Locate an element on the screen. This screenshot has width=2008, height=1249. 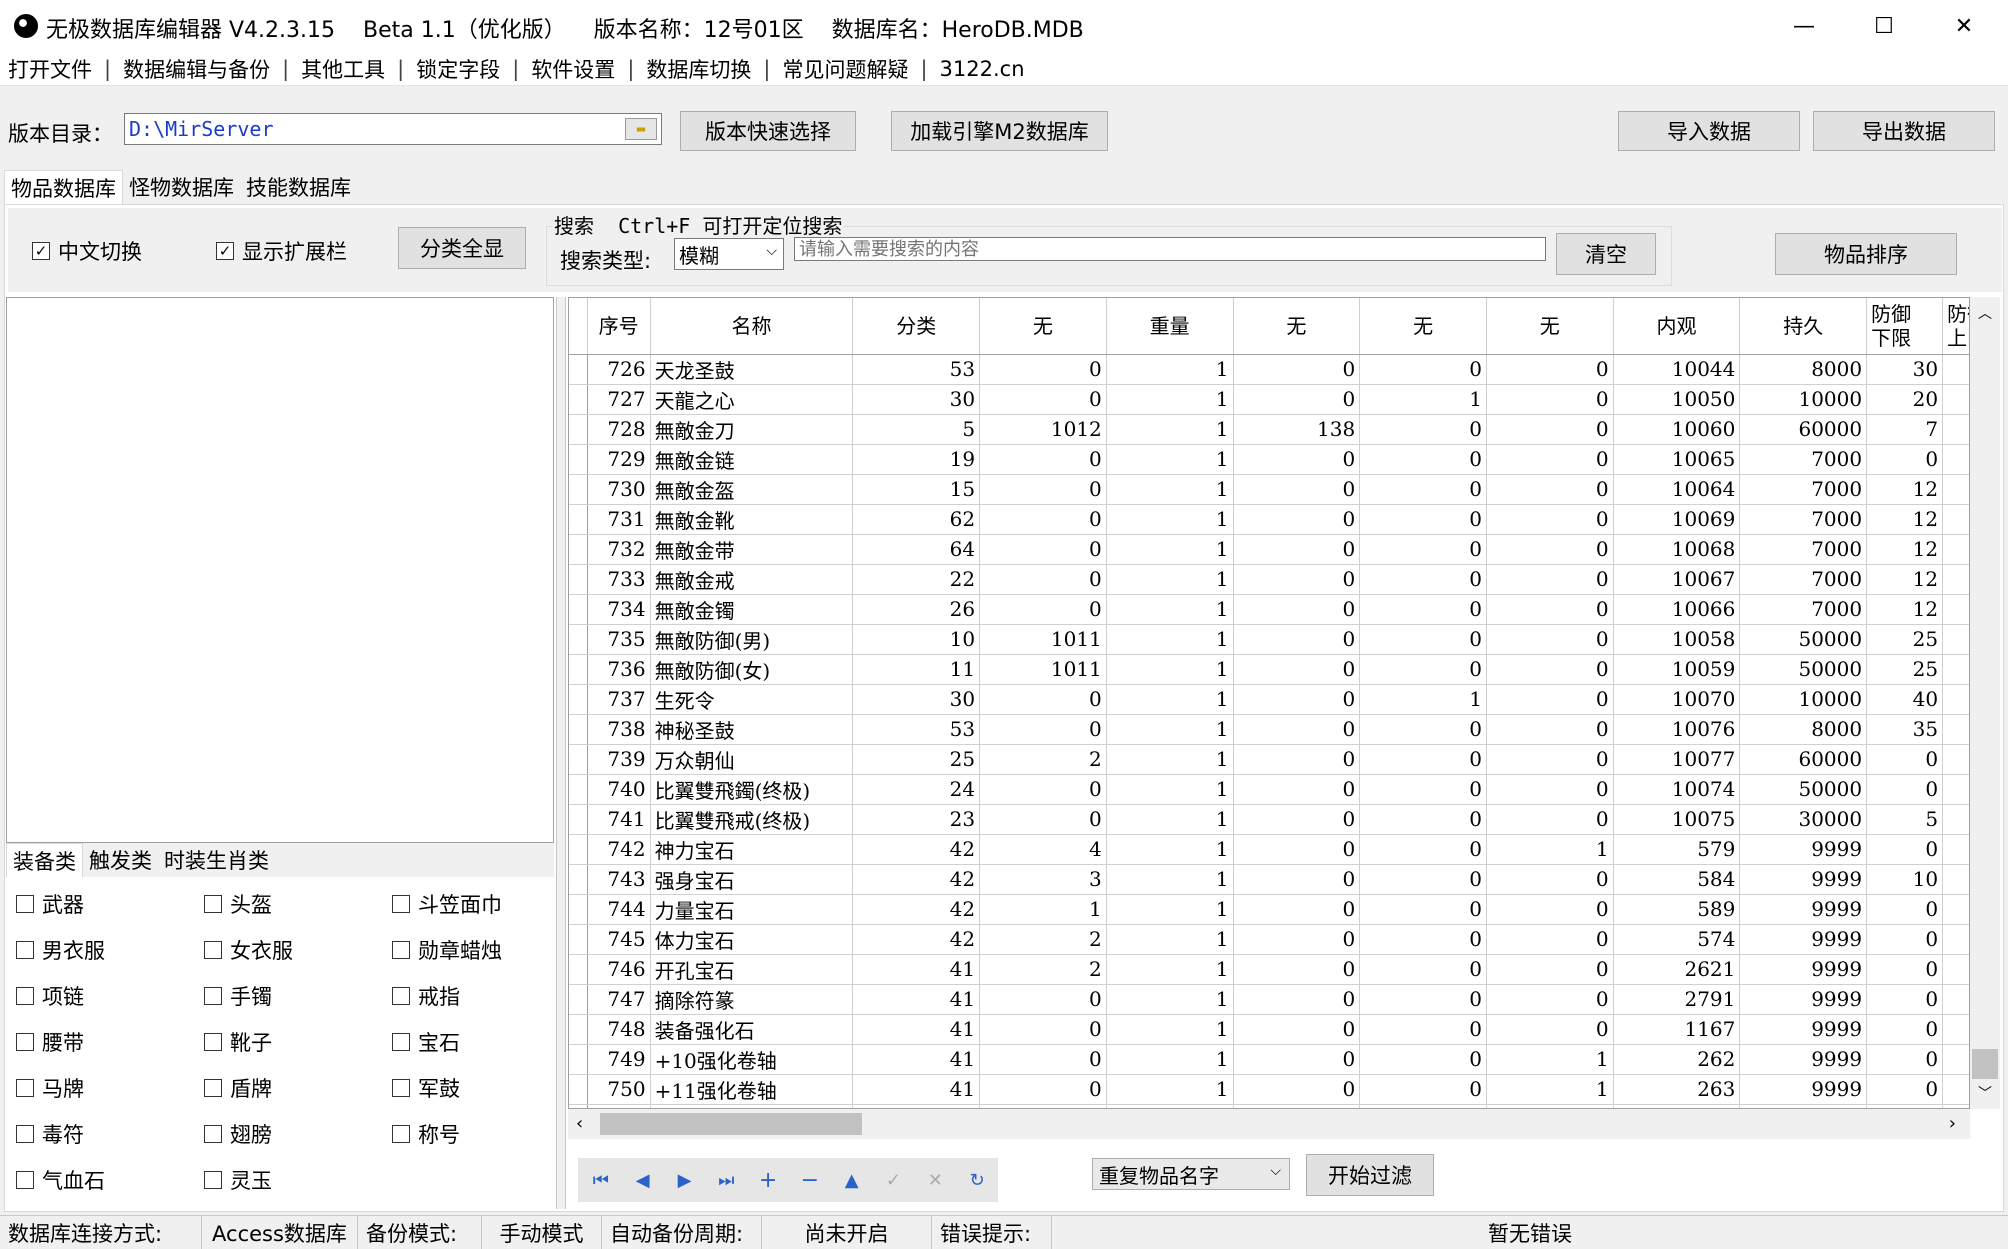
table-cell: 天龍之心 is located at coordinates (752, 399).